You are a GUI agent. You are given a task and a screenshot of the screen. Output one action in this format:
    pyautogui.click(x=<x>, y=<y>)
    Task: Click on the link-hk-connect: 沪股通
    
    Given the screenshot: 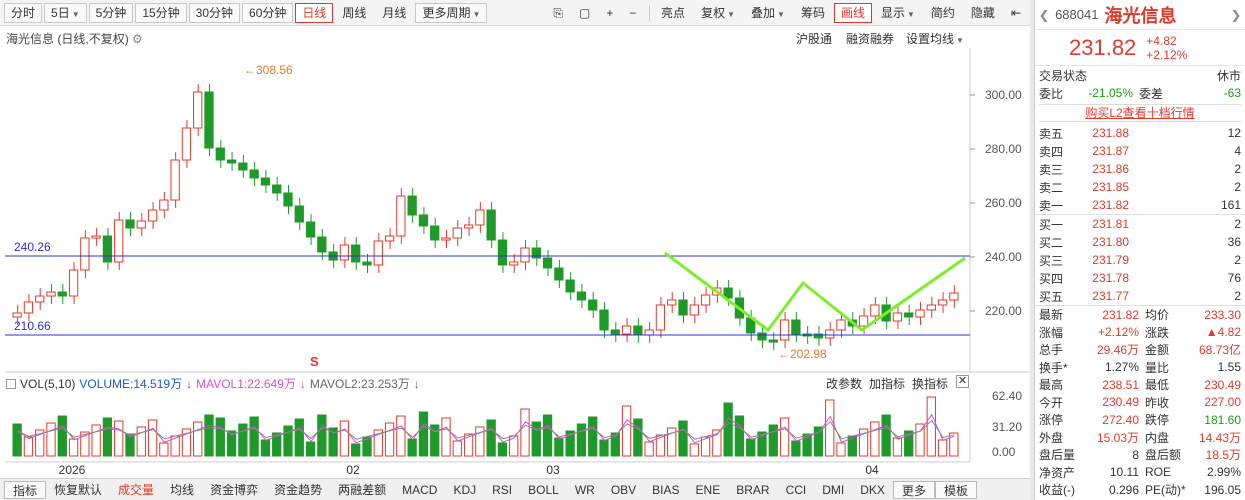 What is the action you would take?
    pyautogui.click(x=814, y=38)
    